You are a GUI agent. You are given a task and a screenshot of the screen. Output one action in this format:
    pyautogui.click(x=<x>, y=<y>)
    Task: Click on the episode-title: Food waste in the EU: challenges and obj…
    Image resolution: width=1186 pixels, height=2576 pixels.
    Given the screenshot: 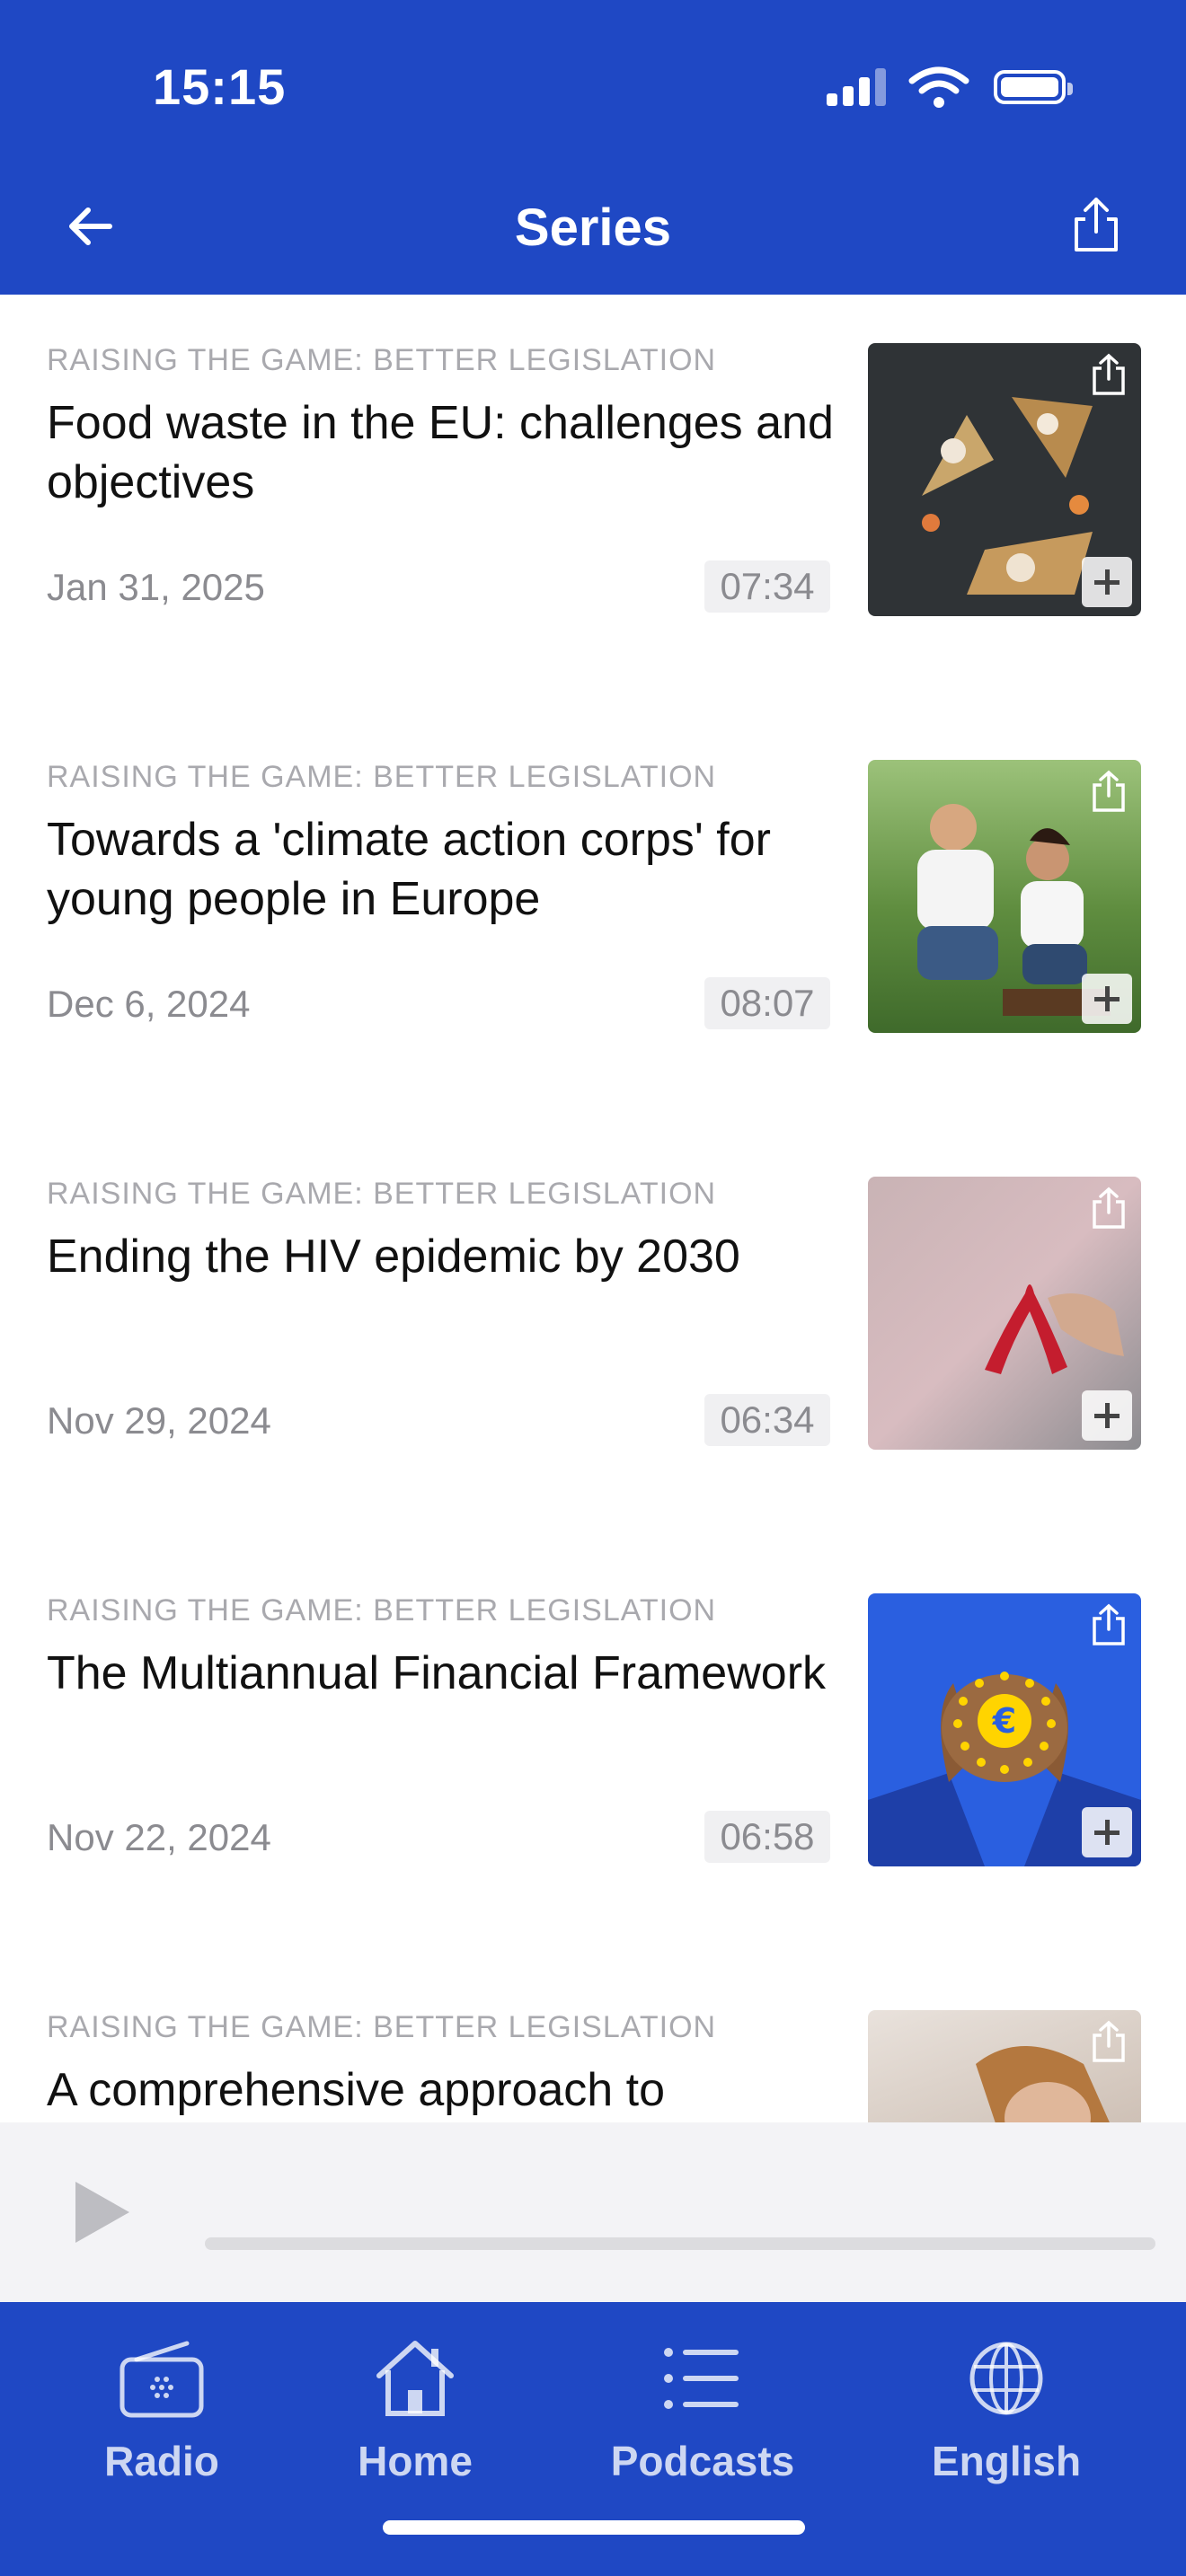 What is the action you would take?
    pyautogui.click(x=440, y=452)
    